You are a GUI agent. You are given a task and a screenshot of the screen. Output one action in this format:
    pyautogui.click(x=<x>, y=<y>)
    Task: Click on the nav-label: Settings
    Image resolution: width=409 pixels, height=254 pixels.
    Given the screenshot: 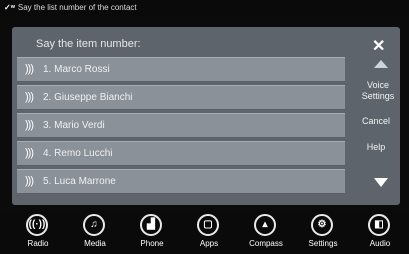 What is the action you would take?
    pyautogui.click(x=323, y=243)
    